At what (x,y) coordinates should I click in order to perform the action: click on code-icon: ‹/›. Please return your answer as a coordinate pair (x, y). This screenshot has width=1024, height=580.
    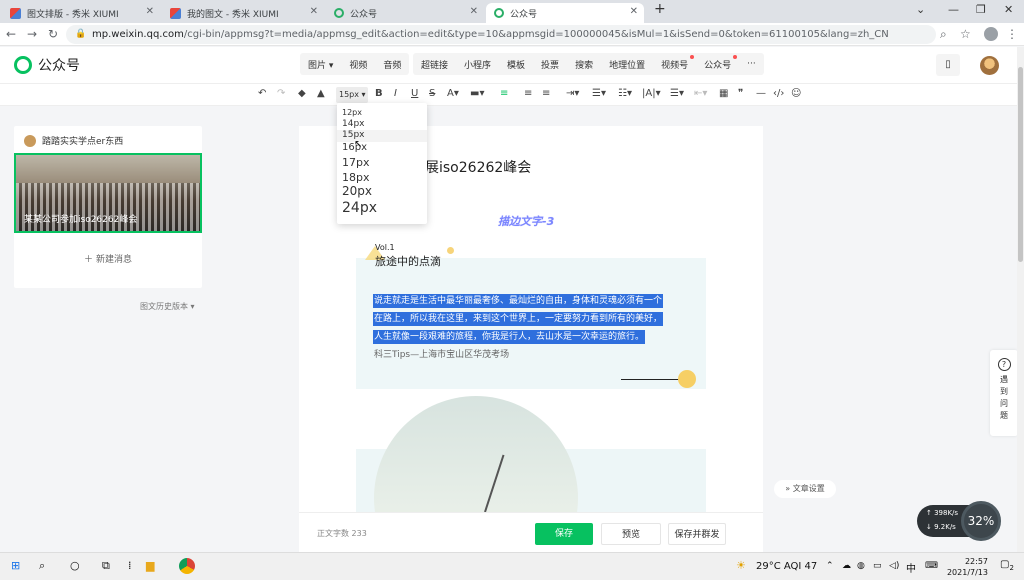
    Looking at the image, I should click on (778, 93).